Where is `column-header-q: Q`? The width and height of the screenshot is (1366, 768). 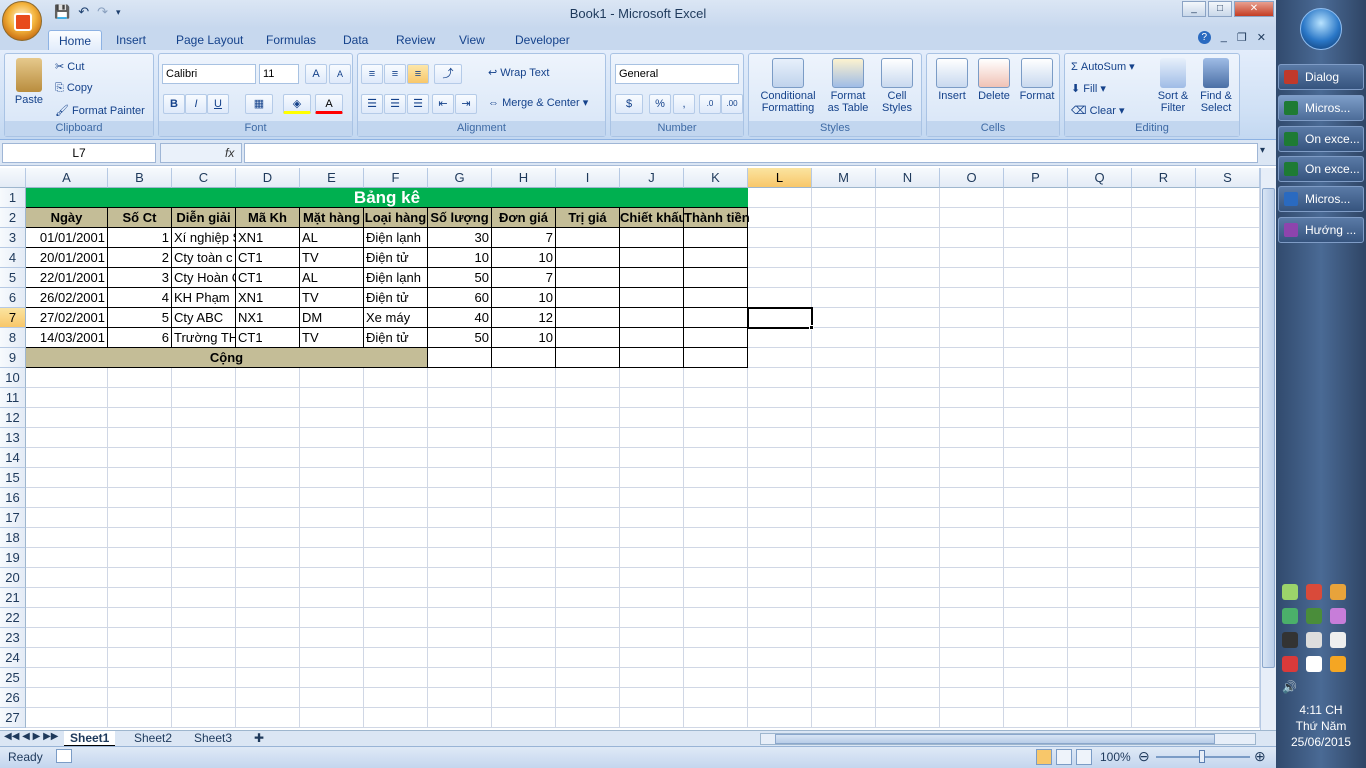
column-header-q: Q is located at coordinates (1100, 178).